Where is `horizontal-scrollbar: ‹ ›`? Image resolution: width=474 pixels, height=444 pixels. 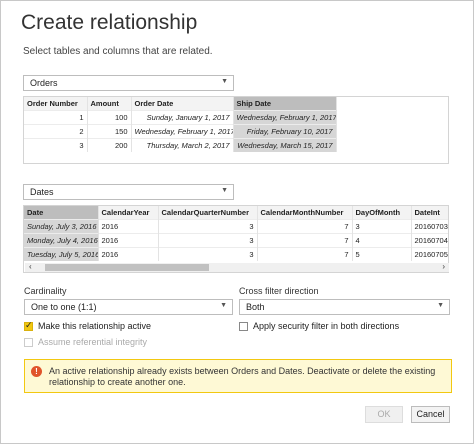
horizontal-scrollbar: ‹ › is located at coordinates (237, 267).